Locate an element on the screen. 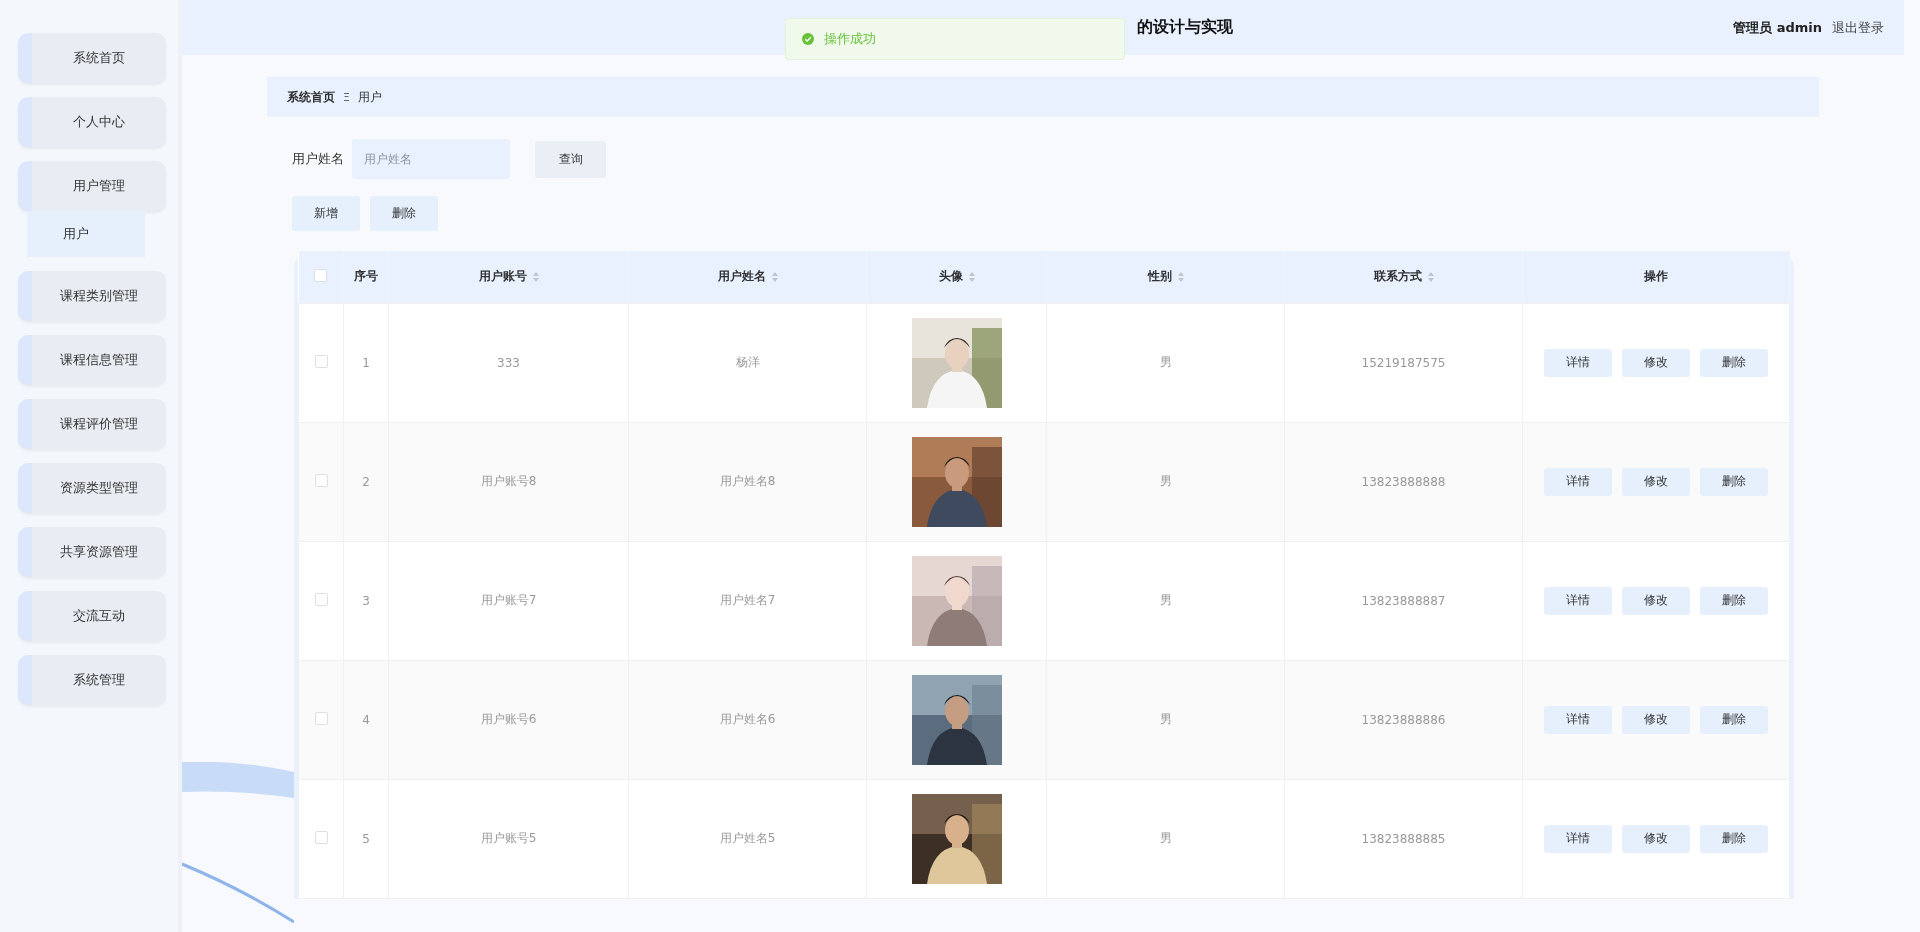 The image size is (1920, 932). column-header: 性别 is located at coordinates (1165, 277).